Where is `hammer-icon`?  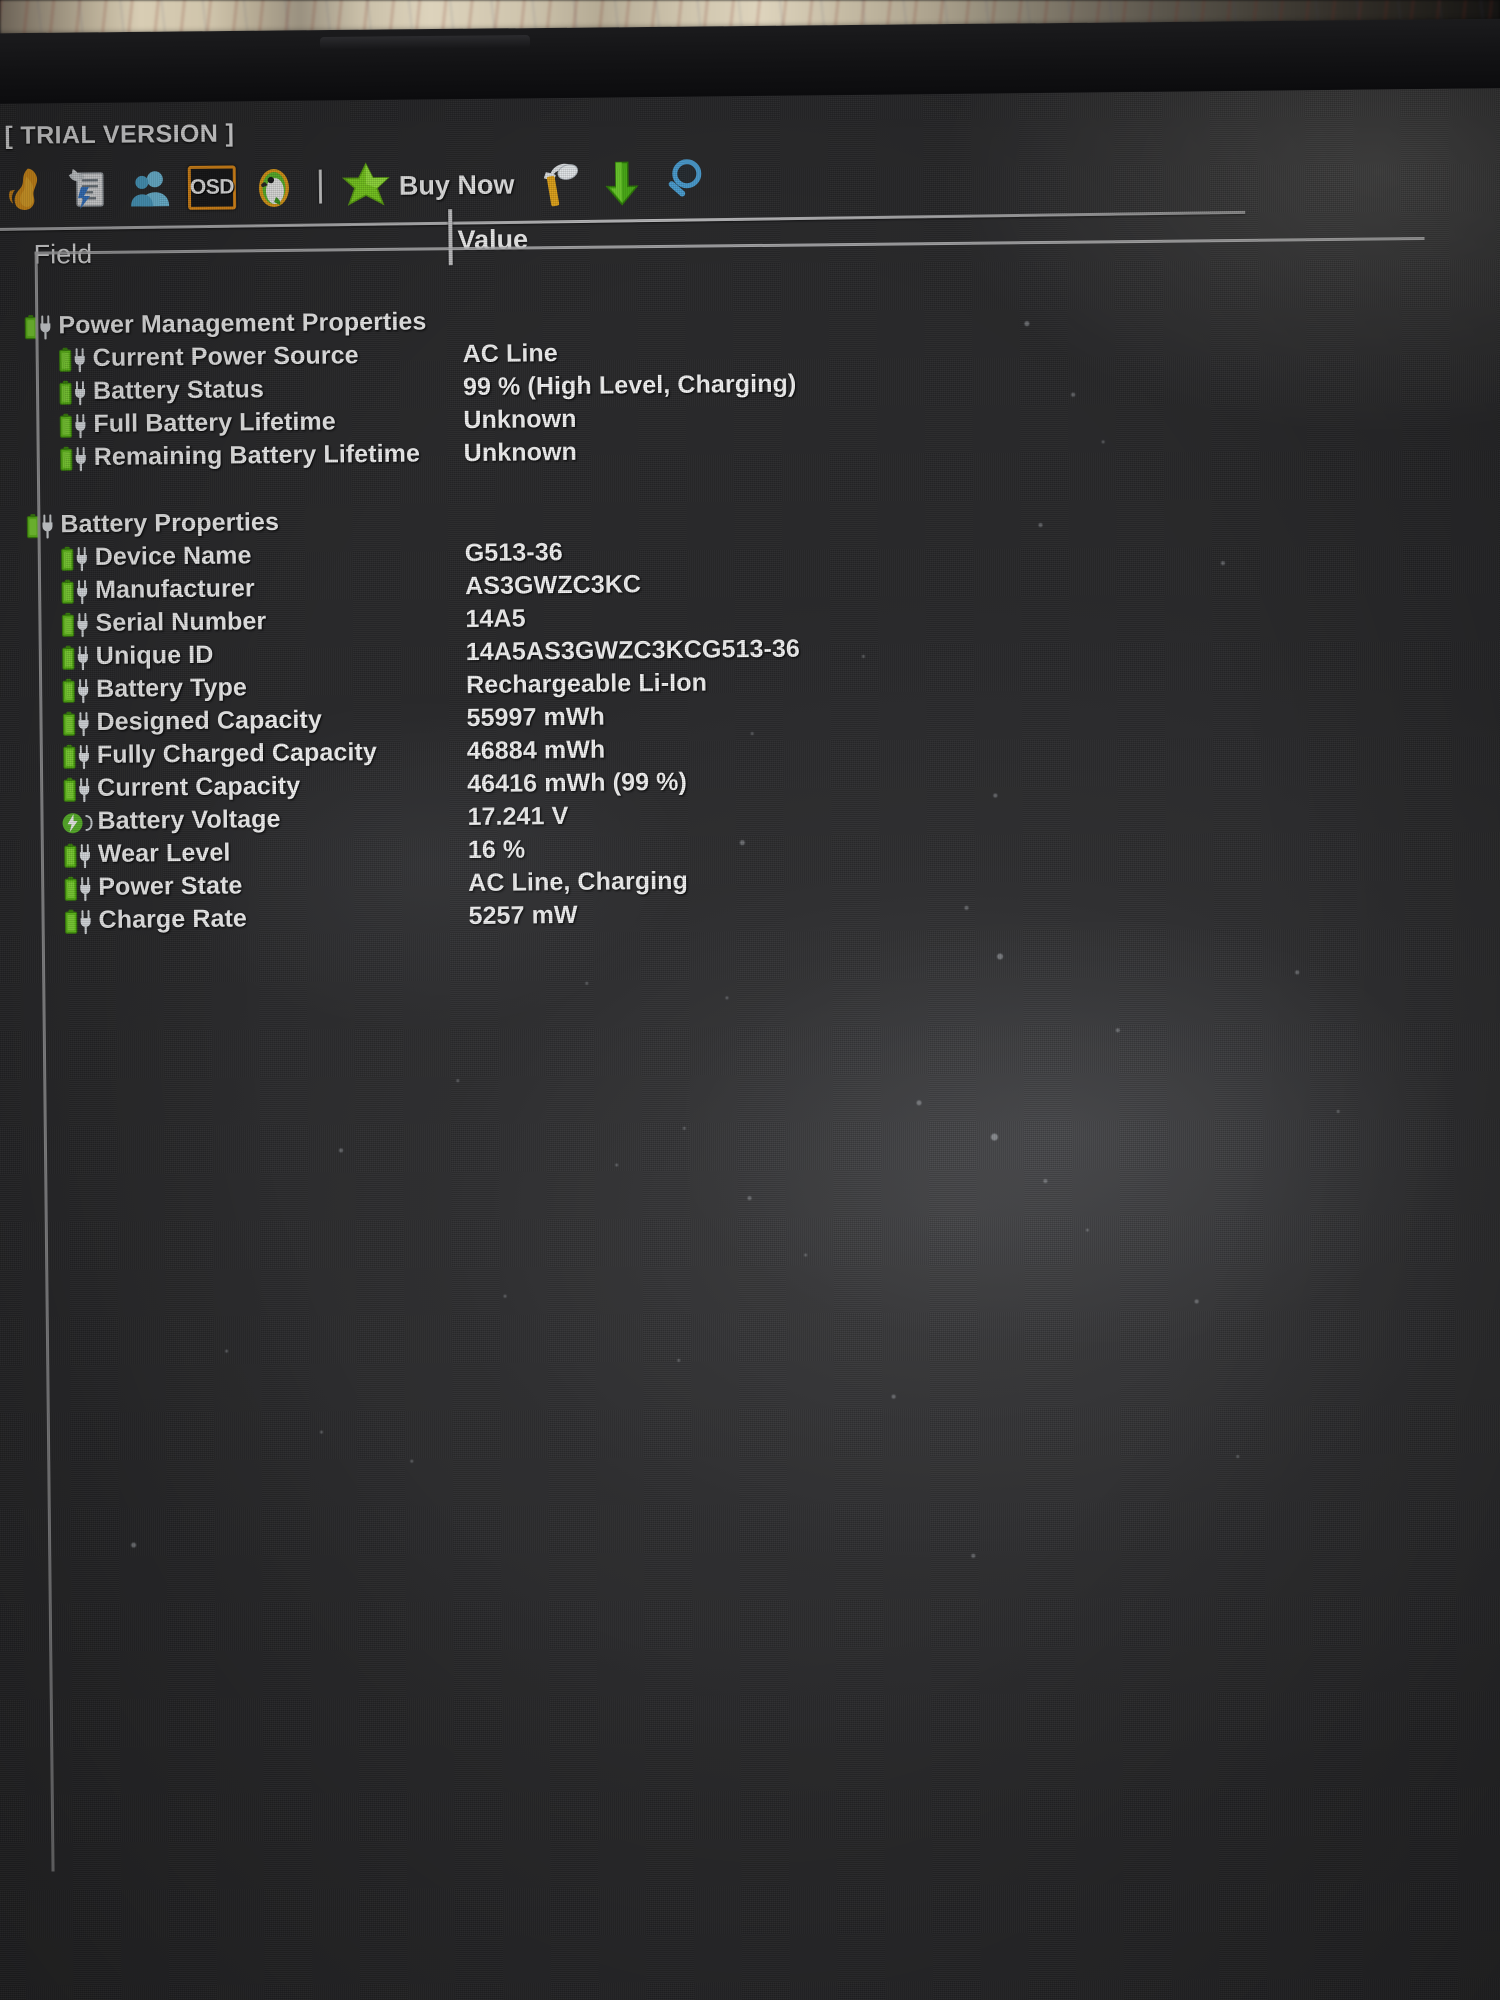 hammer-icon is located at coordinates (560, 185).